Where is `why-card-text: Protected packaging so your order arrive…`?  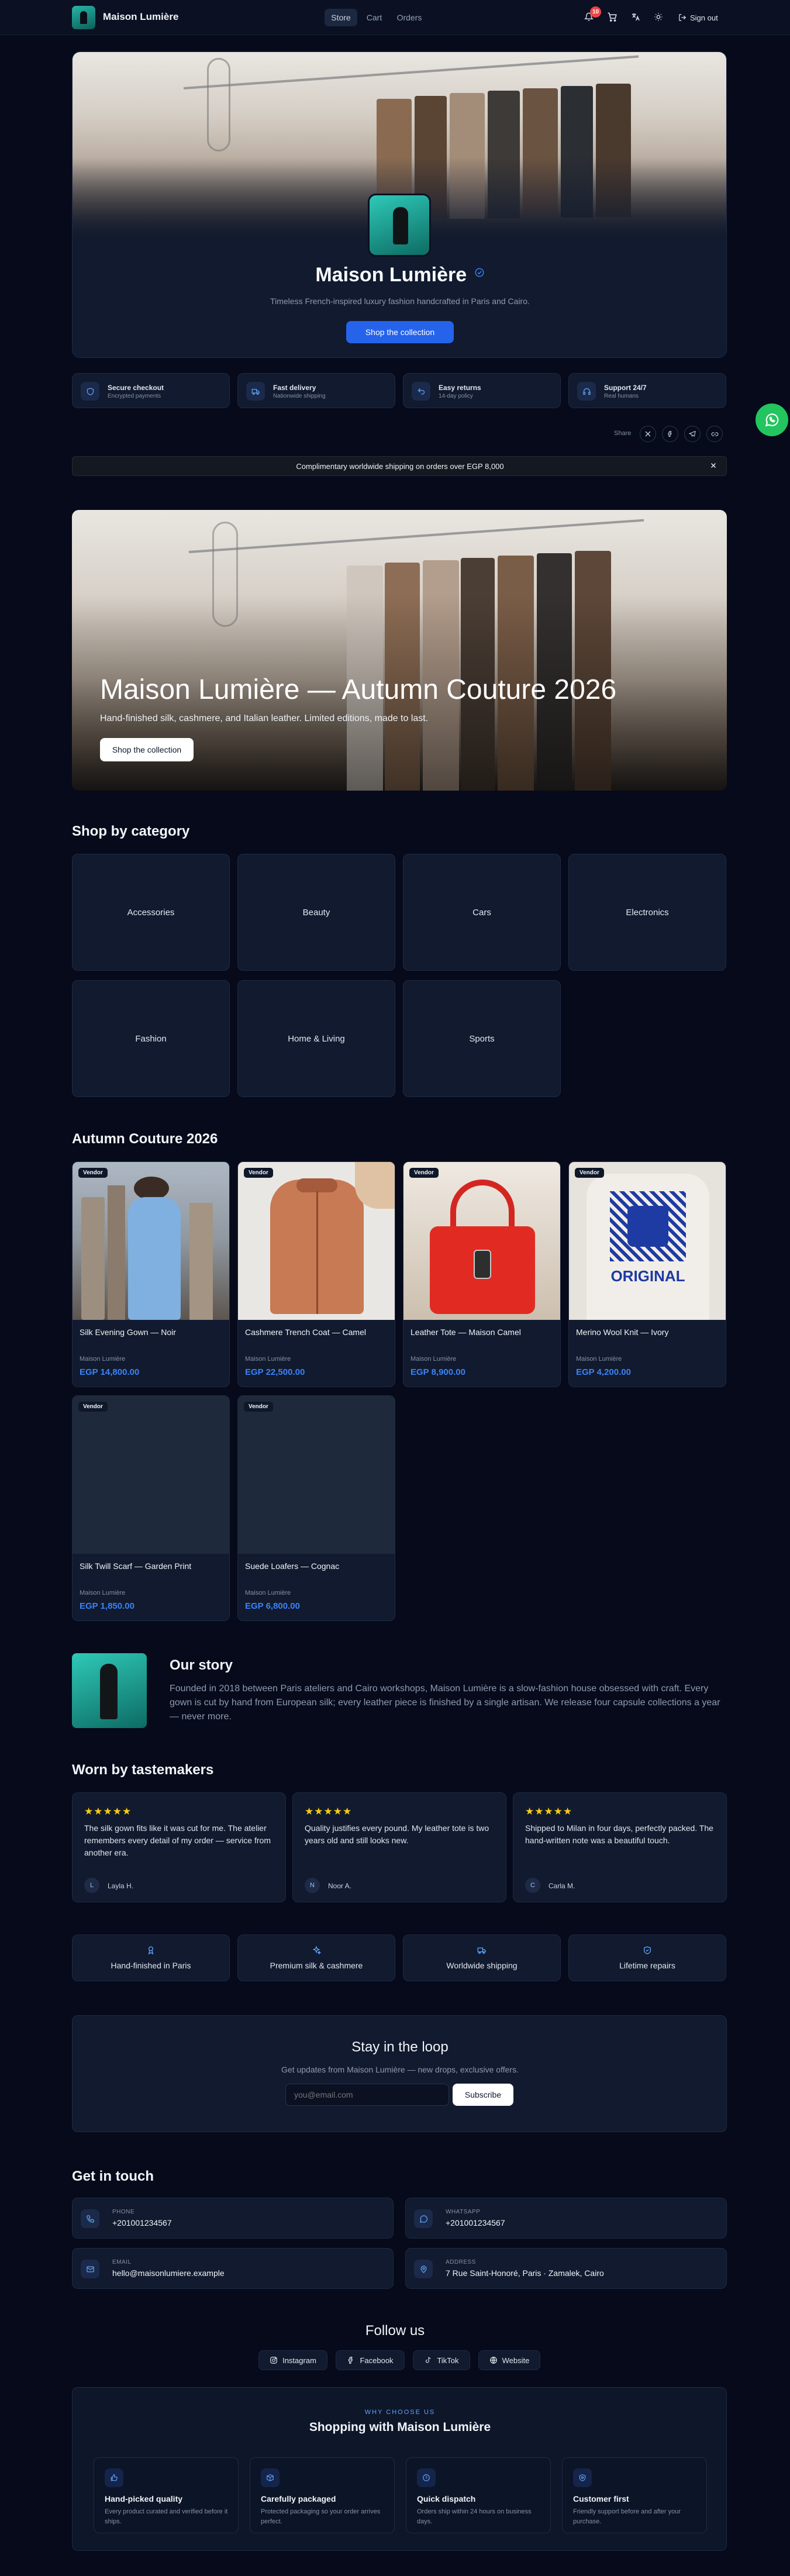
why-card-text: Protected packaging so your order arrive… is located at coordinates (321, 2517).